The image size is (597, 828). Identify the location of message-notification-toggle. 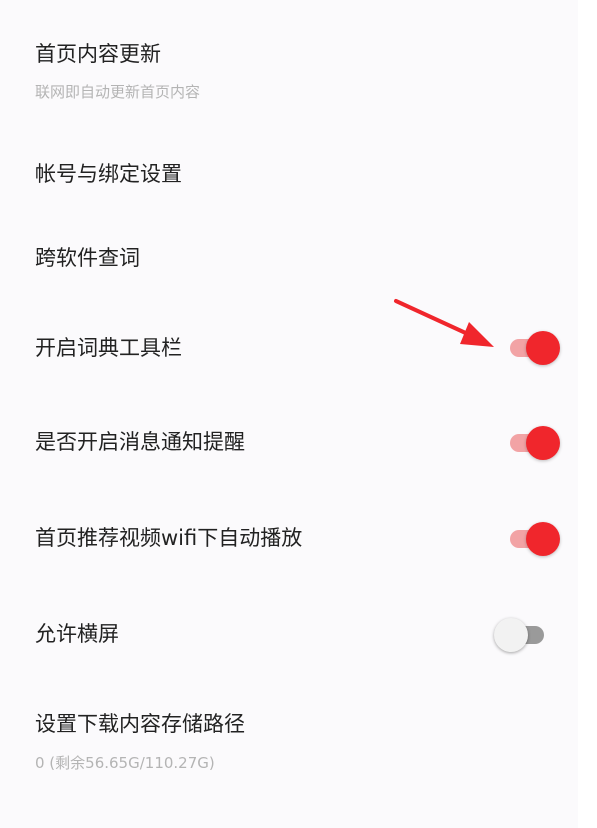
(532, 443).